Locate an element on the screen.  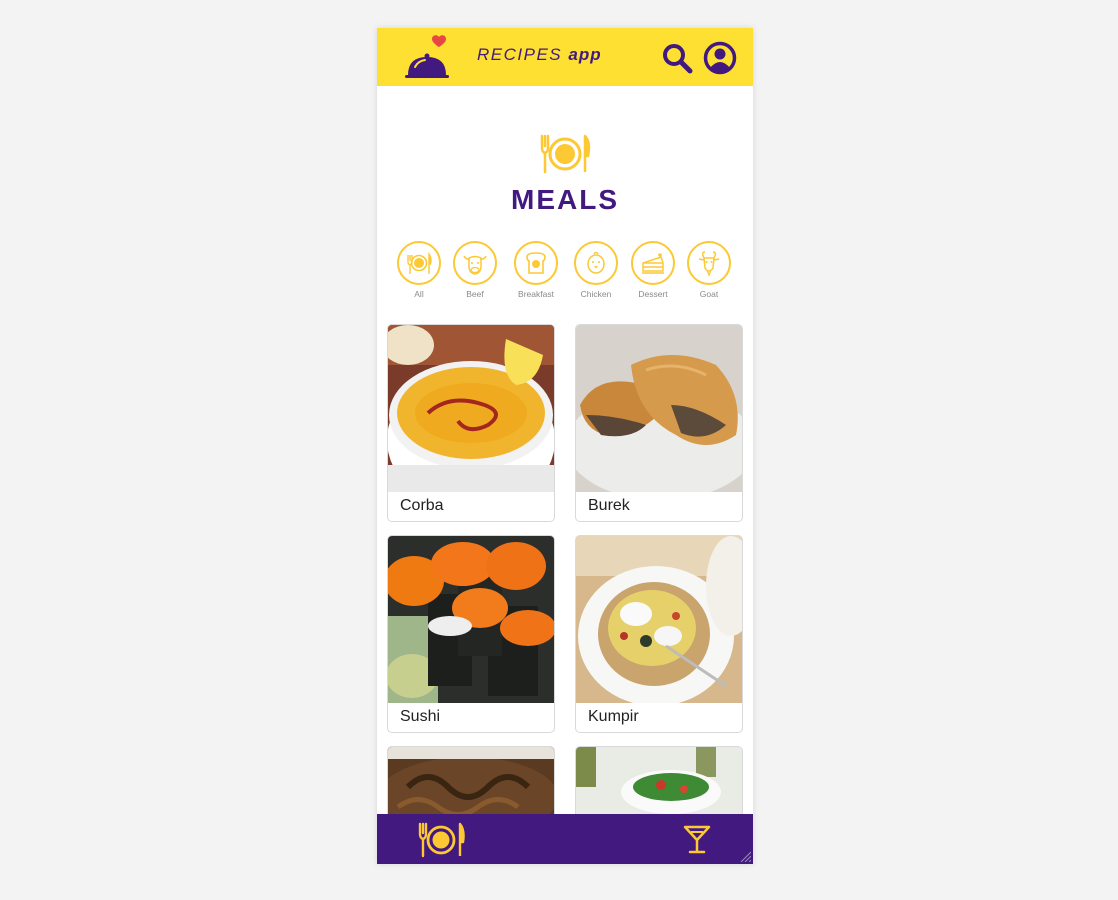
category-dessert: Dessert is located at coordinates (653, 272).